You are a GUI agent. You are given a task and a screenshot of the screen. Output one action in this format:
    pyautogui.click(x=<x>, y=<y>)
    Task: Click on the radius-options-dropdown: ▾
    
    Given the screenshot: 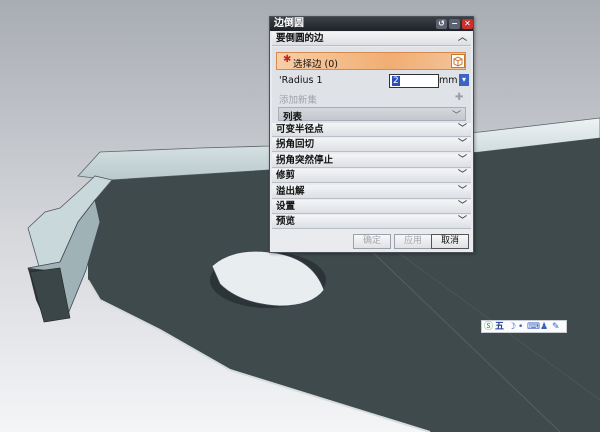 What is the action you would take?
    pyautogui.click(x=464, y=80)
    